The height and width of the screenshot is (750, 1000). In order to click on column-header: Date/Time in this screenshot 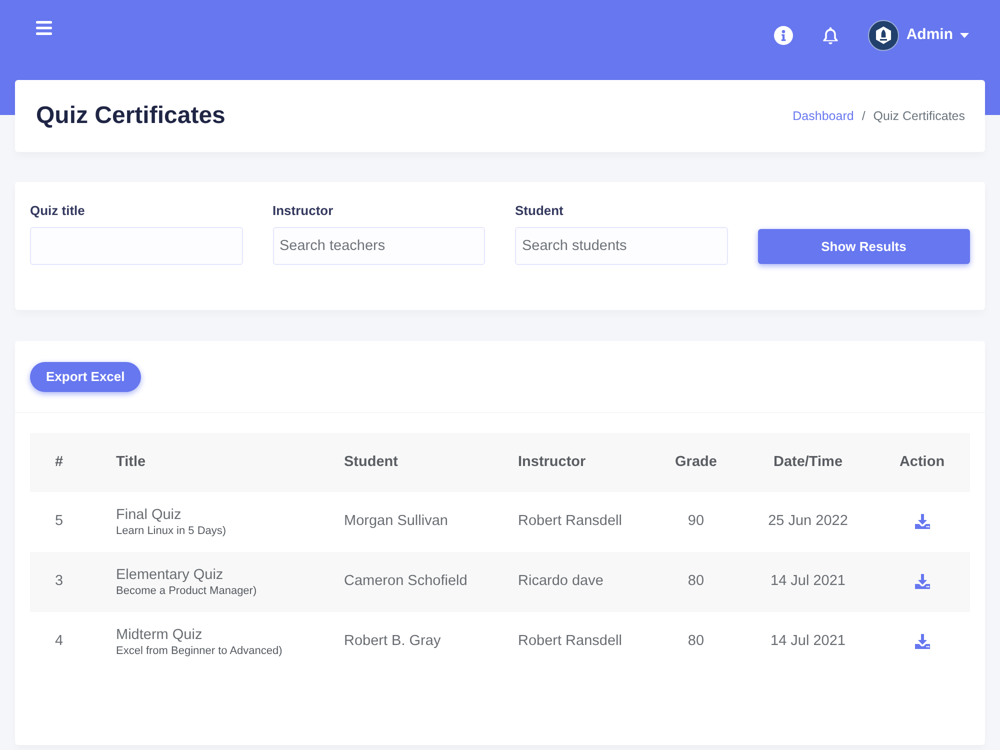, I will do `click(808, 462)`.